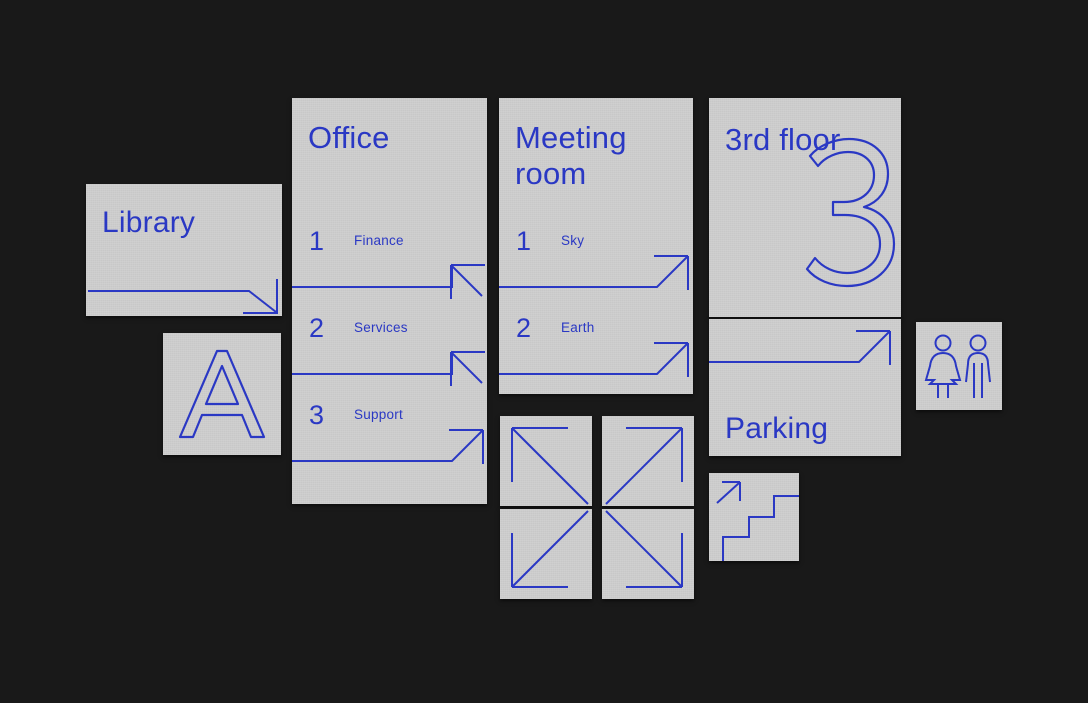 The height and width of the screenshot is (703, 1088). What do you see at coordinates (596, 246) in the screenshot?
I see `meeting-room-directory-sign: Meeting room 1 Sky 2 Earth` at bounding box center [596, 246].